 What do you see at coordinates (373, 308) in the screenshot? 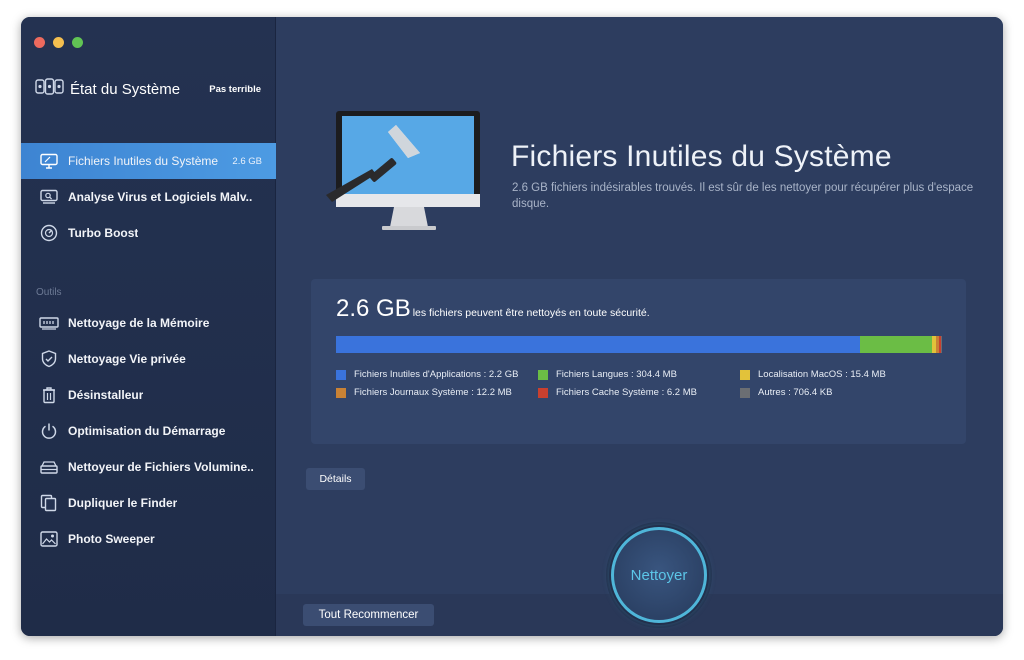
I see `junk-total-size: 2.6 GB` at bounding box center [373, 308].